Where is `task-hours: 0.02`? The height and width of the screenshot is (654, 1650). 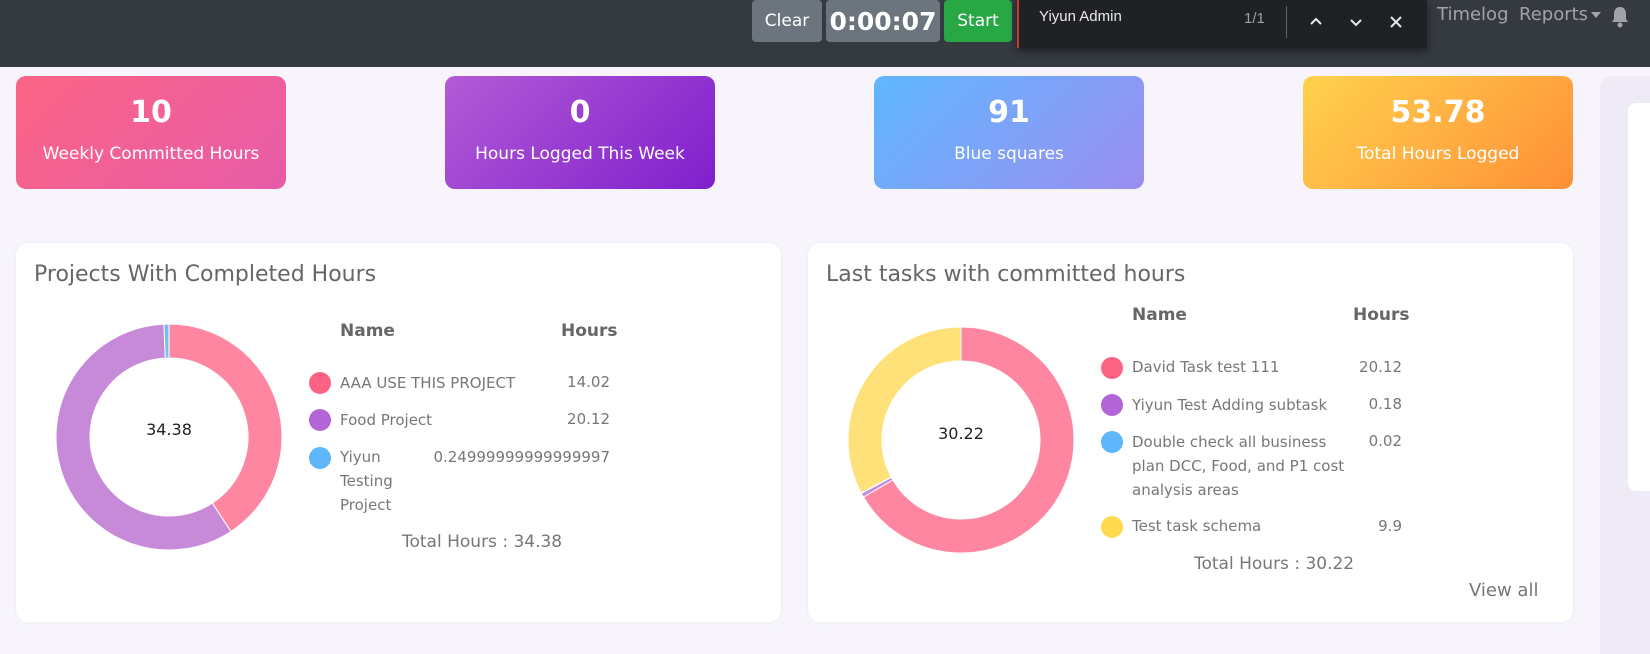
task-hours: 0.02 is located at coordinates (1385, 441).